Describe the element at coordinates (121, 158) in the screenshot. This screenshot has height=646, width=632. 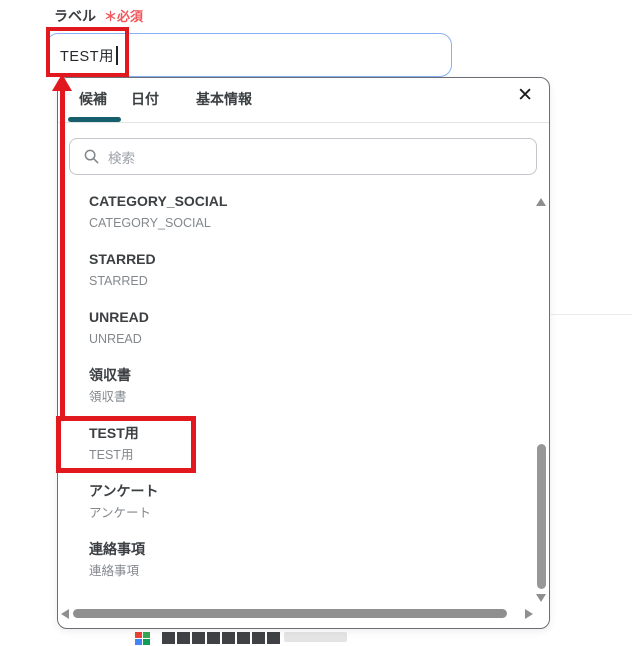
I see `search-placeholder: 検索` at that location.